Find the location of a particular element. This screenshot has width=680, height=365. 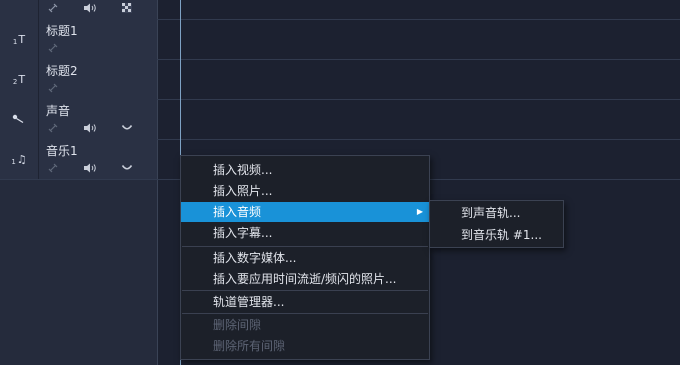

music-note-icon: ♫ is located at coordinates (21, 159).